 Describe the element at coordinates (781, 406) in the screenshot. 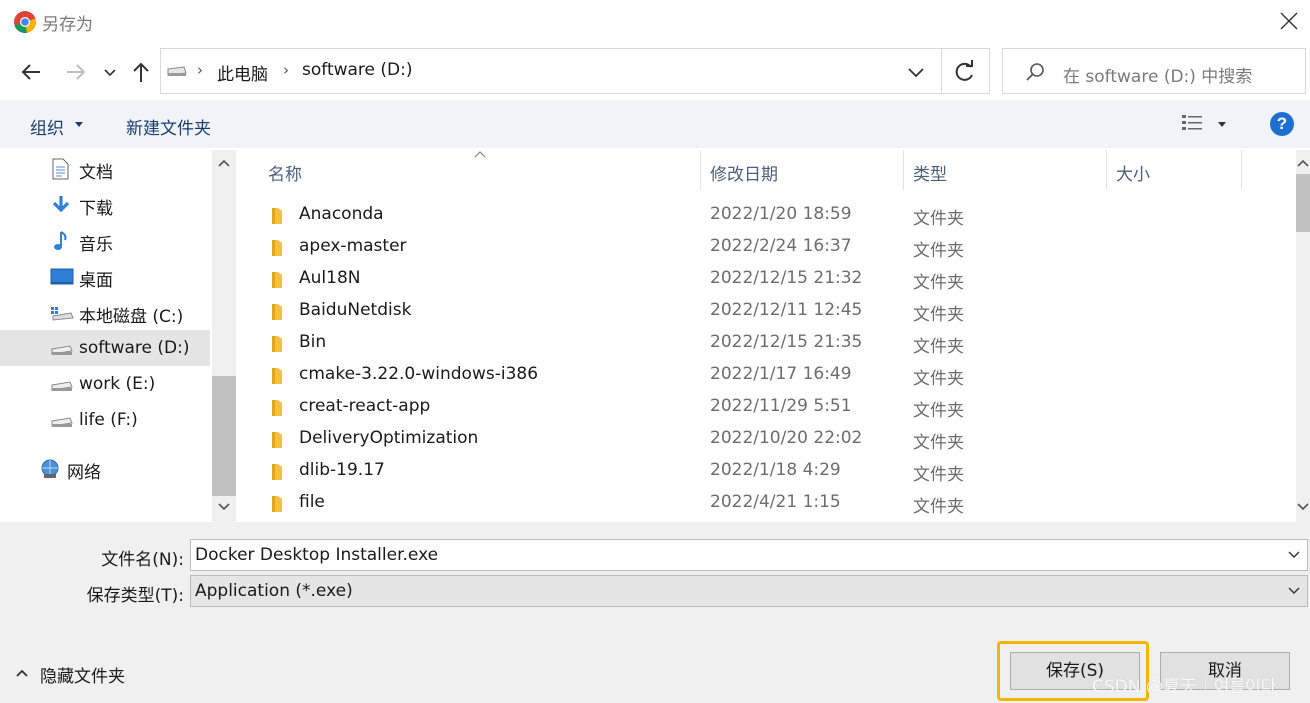

I see `file-date: 2022/11/29 5:51` at that location.